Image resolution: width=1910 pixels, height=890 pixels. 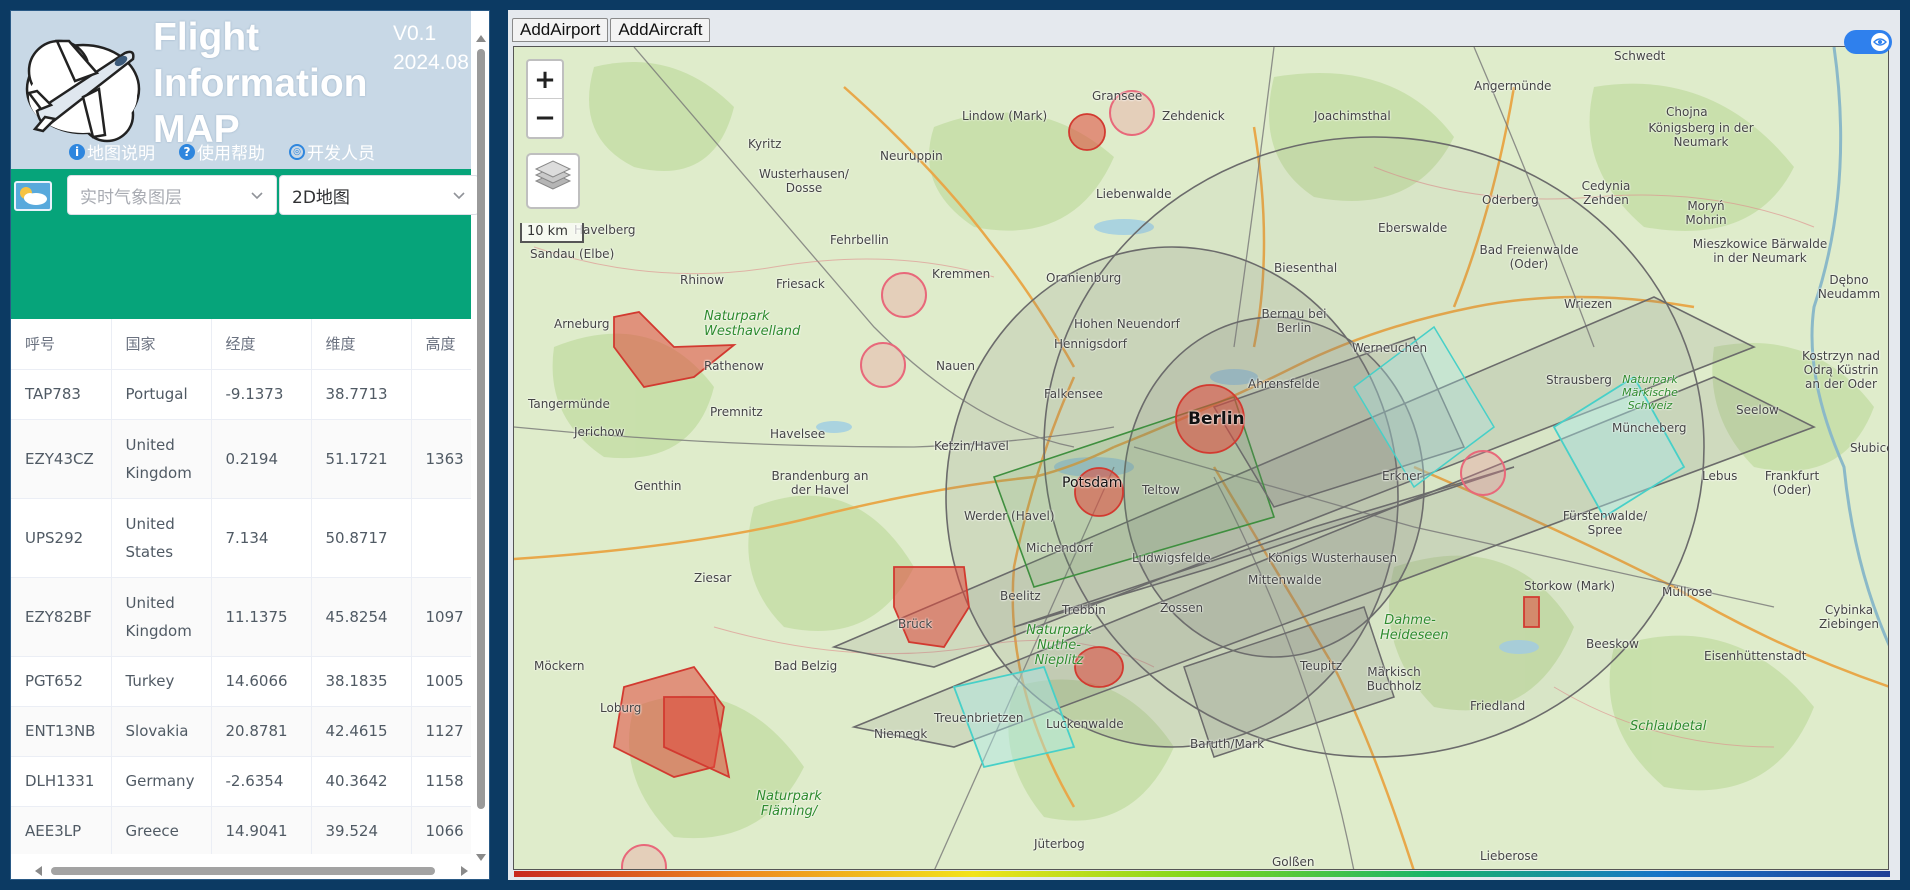 What do you see at coordinates (1084, 610) in the screenshot?
I see `place-label: Trebbin` at bounding box center [1084, 610].